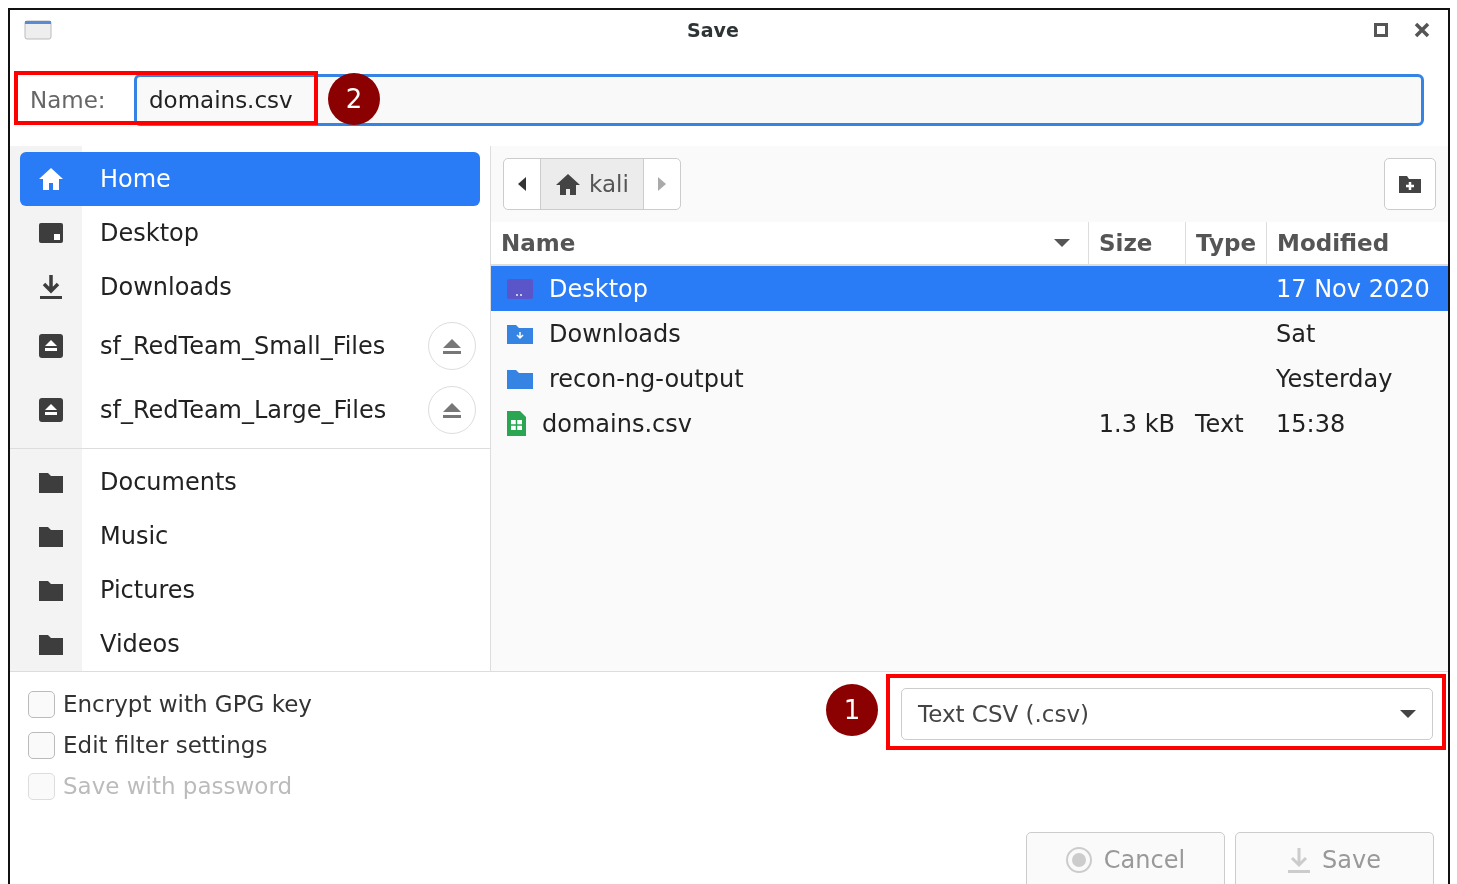 The width and height of the screenshot is (1457, 884). I want to click on file-row: Downloads Sat, so click(969, 333).